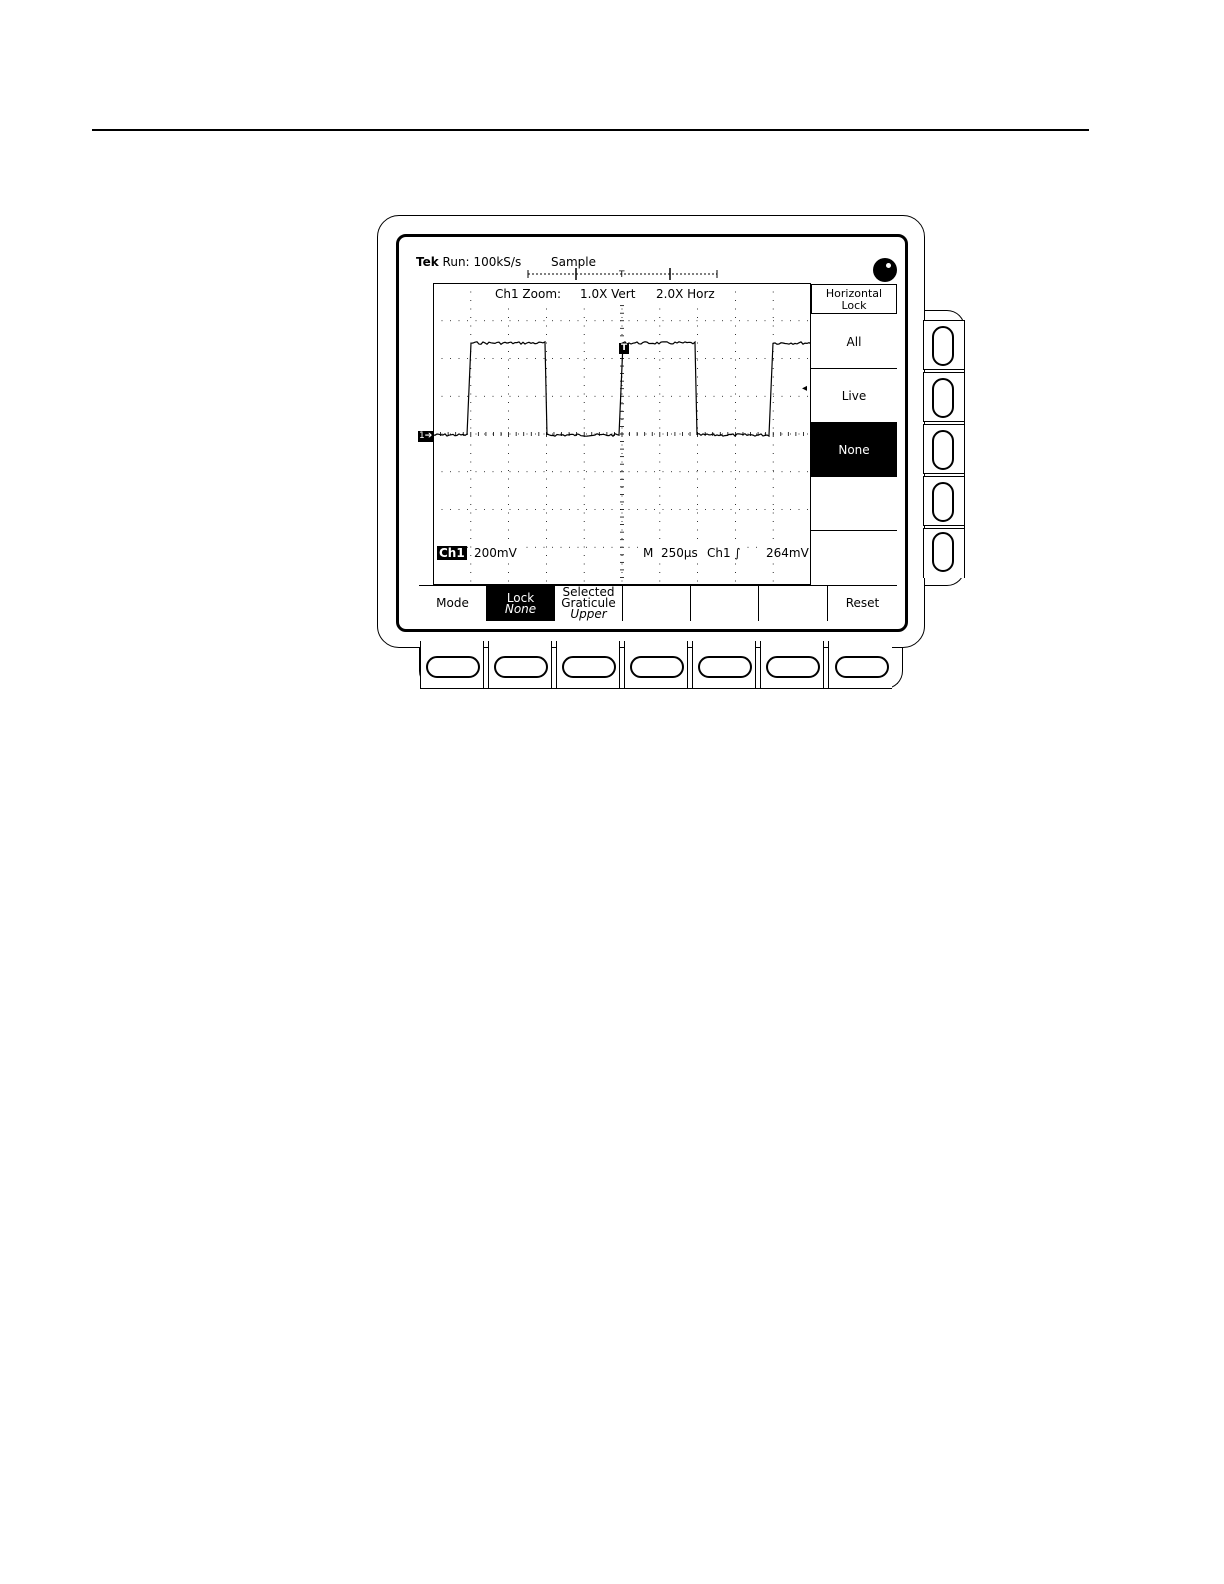  I want to click on trigger-level-arrow-icon: ◂, so click(805, 388).